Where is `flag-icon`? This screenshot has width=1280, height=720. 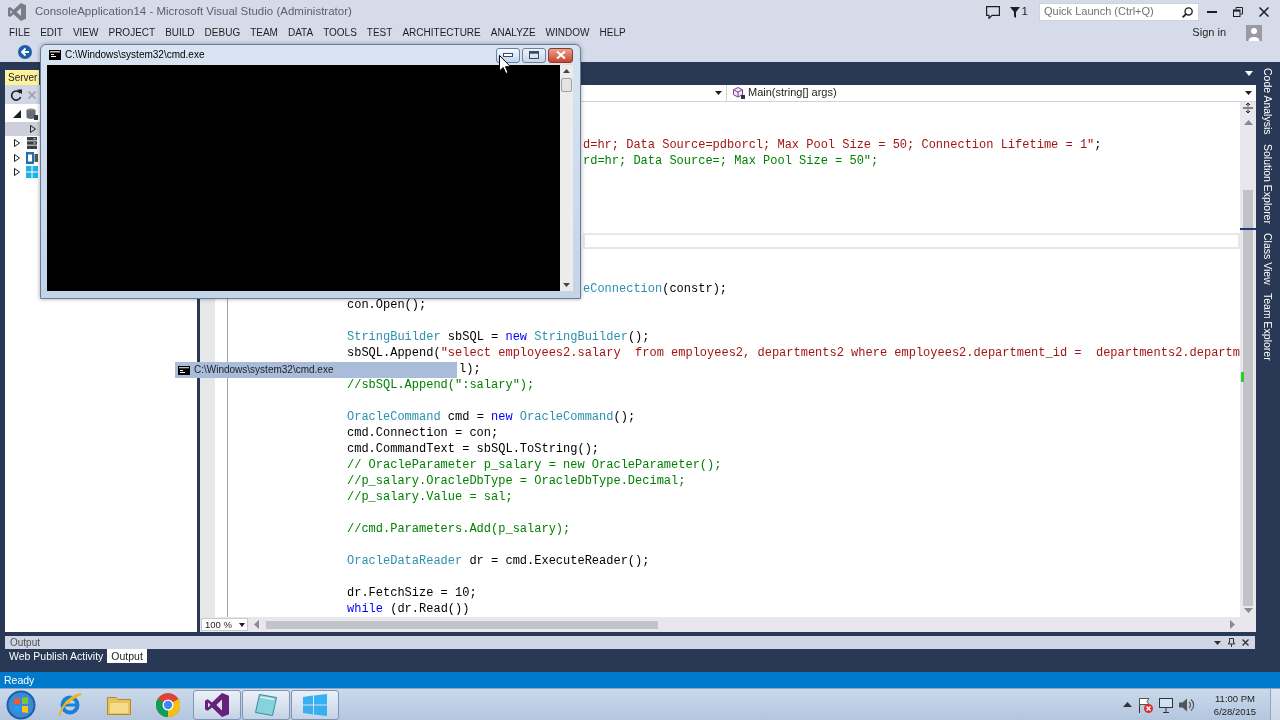
flag-icon is located at coordinates (1145, 704).